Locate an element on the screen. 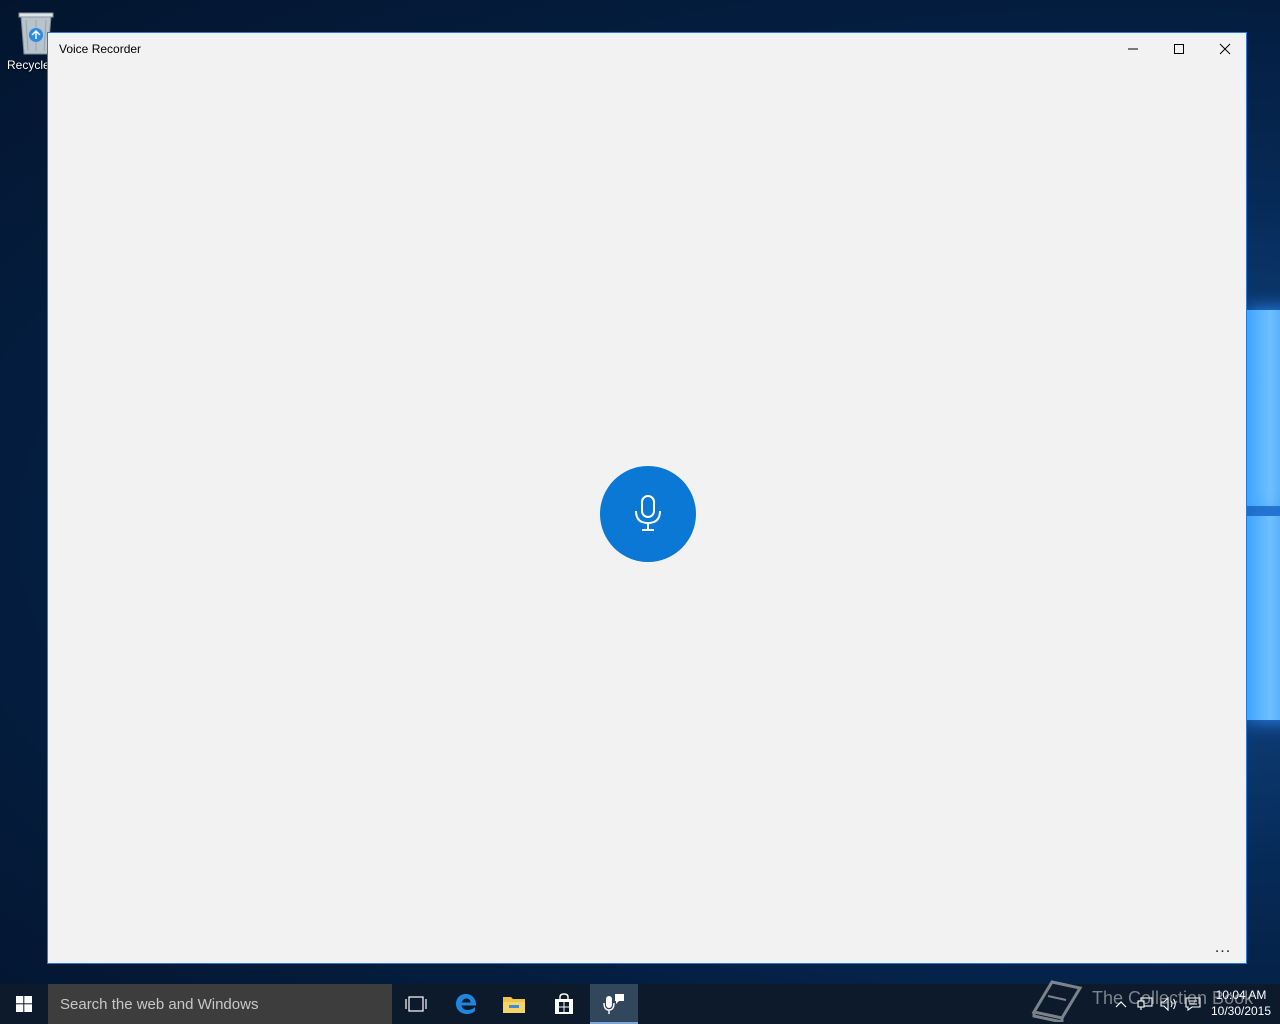 This screenshot has width=1280, height=1024. windows-logo-icon is located at coordinates (24, 1004).